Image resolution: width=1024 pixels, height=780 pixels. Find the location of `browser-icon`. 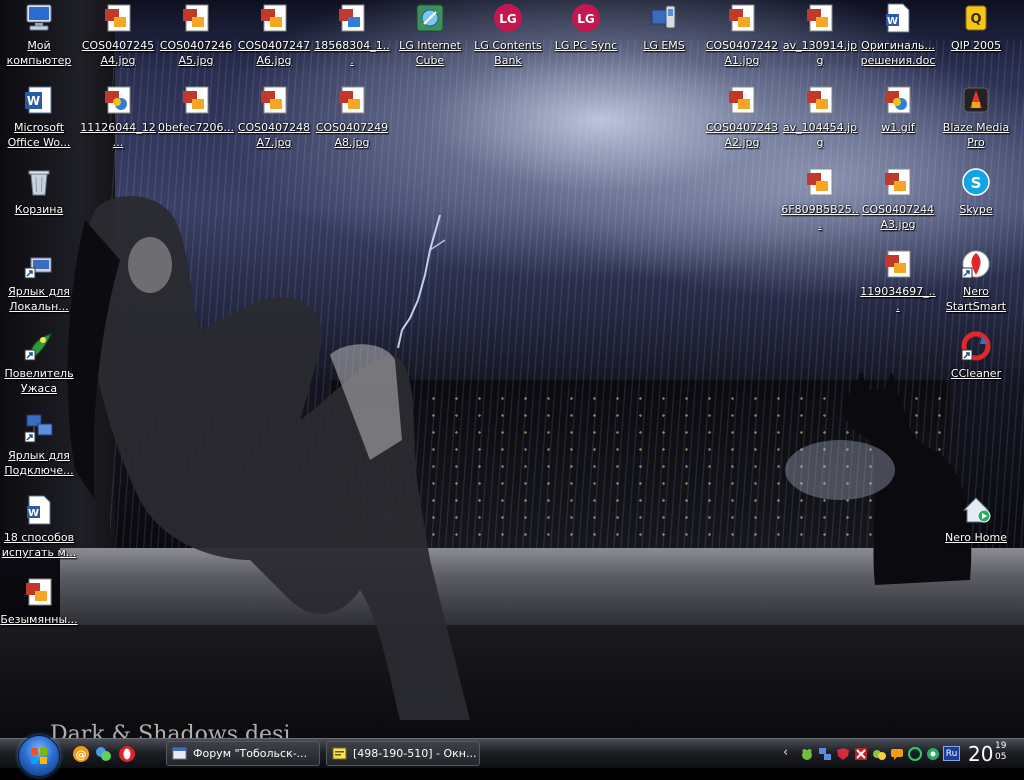

browser-icon is located at coordinates (179, 753).